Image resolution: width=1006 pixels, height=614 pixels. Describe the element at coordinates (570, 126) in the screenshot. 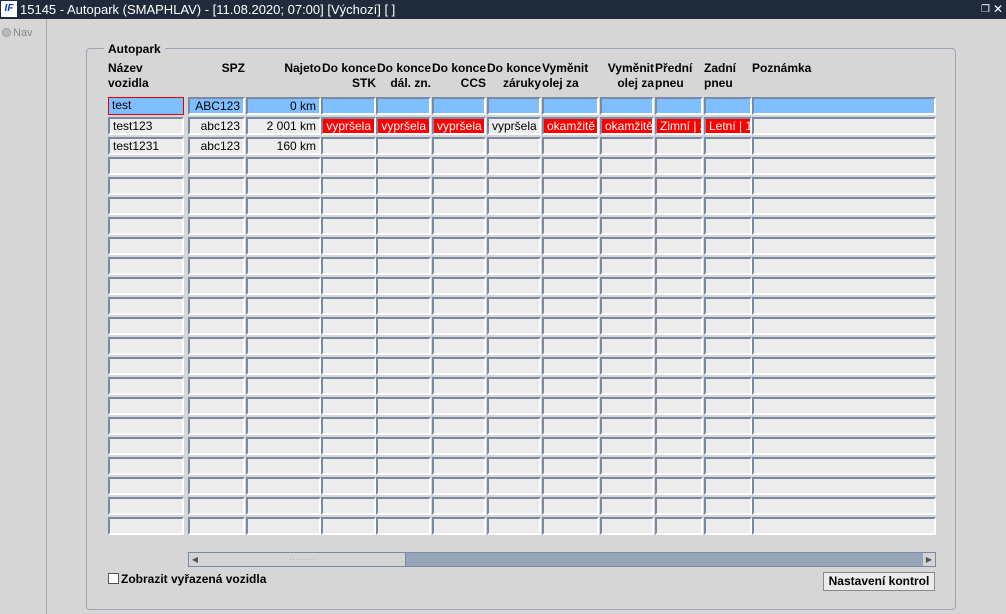

I see `table-cell: okamžitě` at that location.